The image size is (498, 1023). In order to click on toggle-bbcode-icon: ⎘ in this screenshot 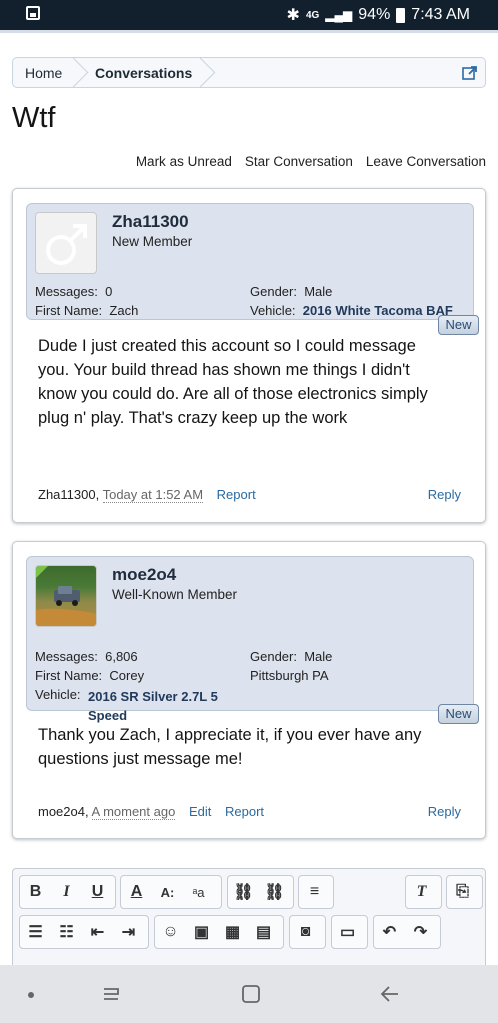, I will do `click(462, 892)`.